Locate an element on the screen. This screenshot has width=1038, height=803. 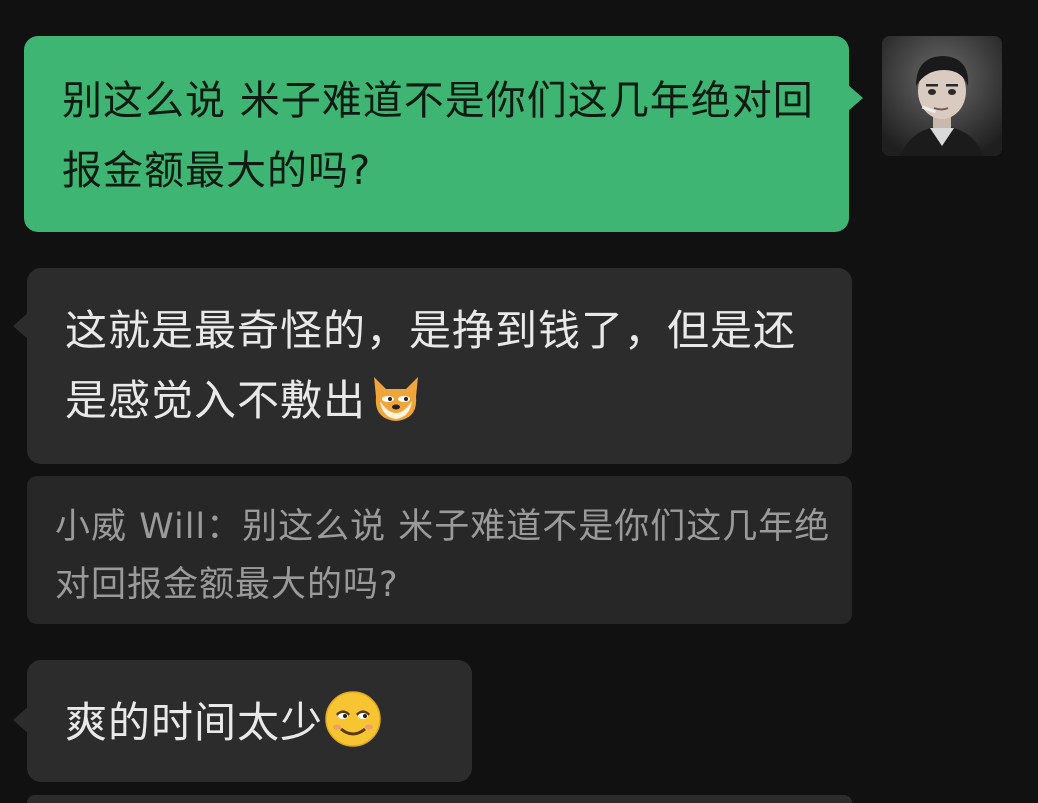
user-avatar-icon is located at coordinates (942, 96).